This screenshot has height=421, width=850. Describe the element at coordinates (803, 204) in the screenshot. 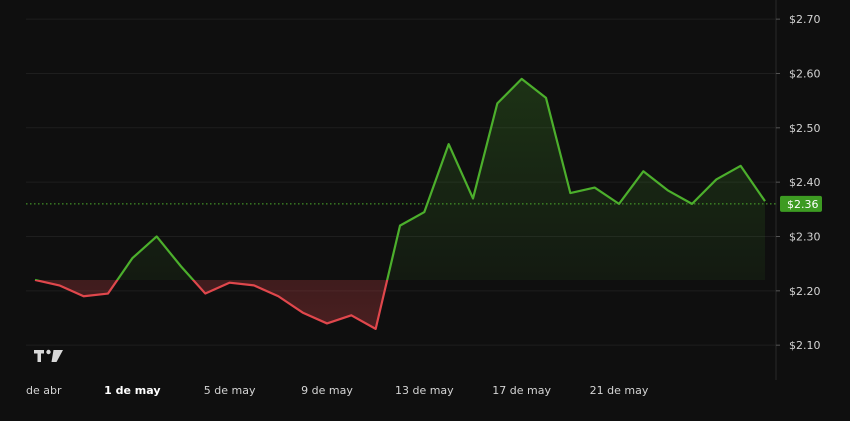

I see `current-price-label: $2.36` at that location.